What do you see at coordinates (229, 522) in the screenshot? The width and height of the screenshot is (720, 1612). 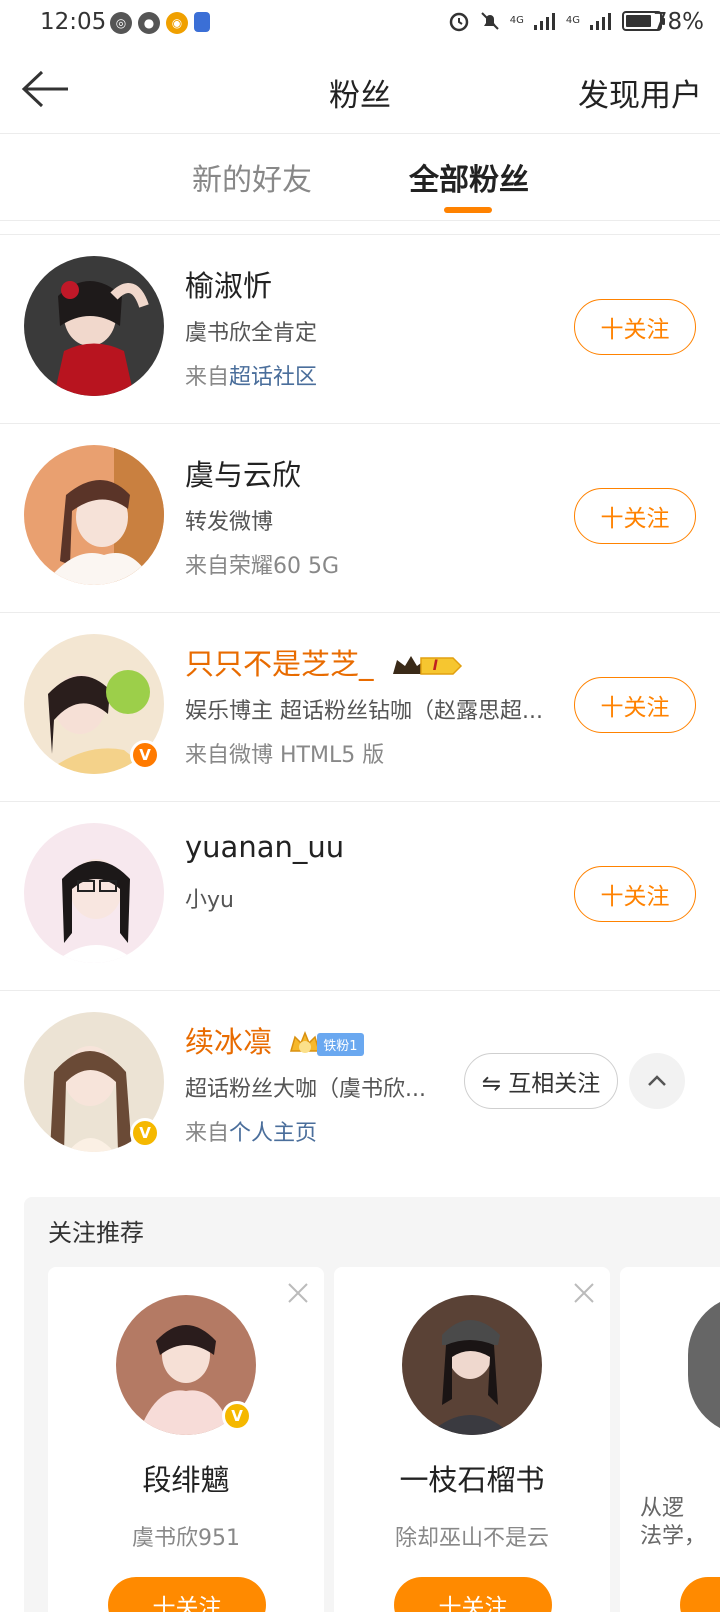 I see `fan-description: 转发微博` at bounding box center [229, 522].